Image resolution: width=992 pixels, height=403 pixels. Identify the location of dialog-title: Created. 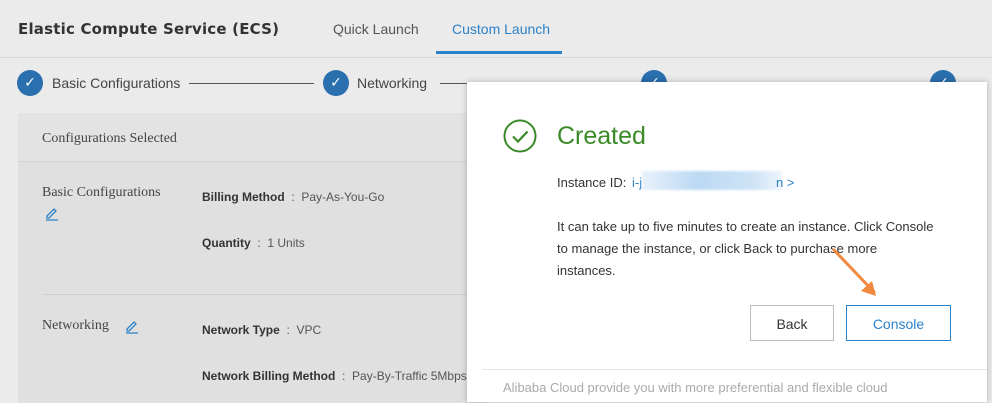
(601, 136).